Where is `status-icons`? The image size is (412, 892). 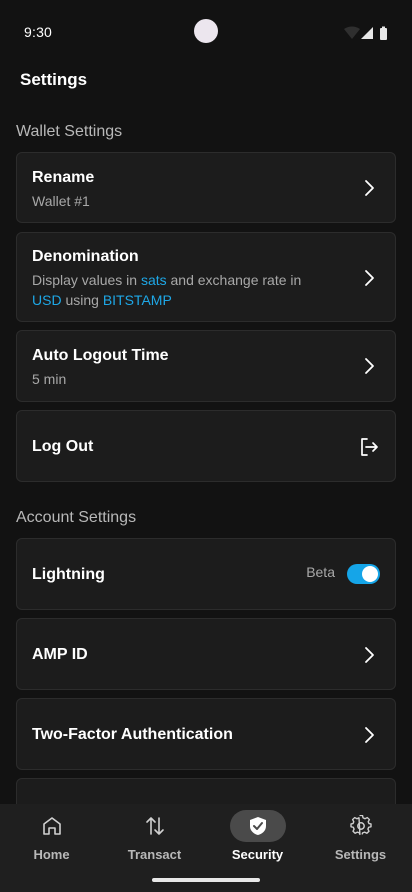
status-icons is located at coordinates (365, 33).